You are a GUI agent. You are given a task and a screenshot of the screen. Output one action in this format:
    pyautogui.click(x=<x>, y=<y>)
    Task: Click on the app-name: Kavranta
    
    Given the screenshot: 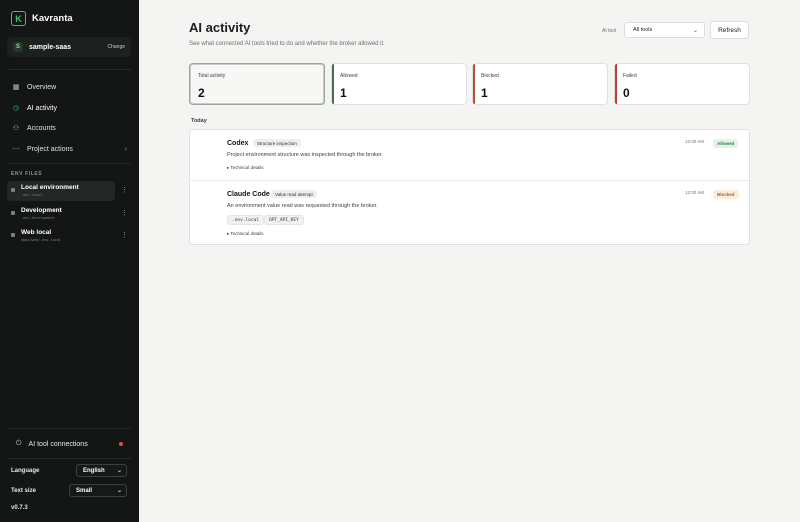 What is the action you would take?
    pyautogui.click(x=52, y=18)
    